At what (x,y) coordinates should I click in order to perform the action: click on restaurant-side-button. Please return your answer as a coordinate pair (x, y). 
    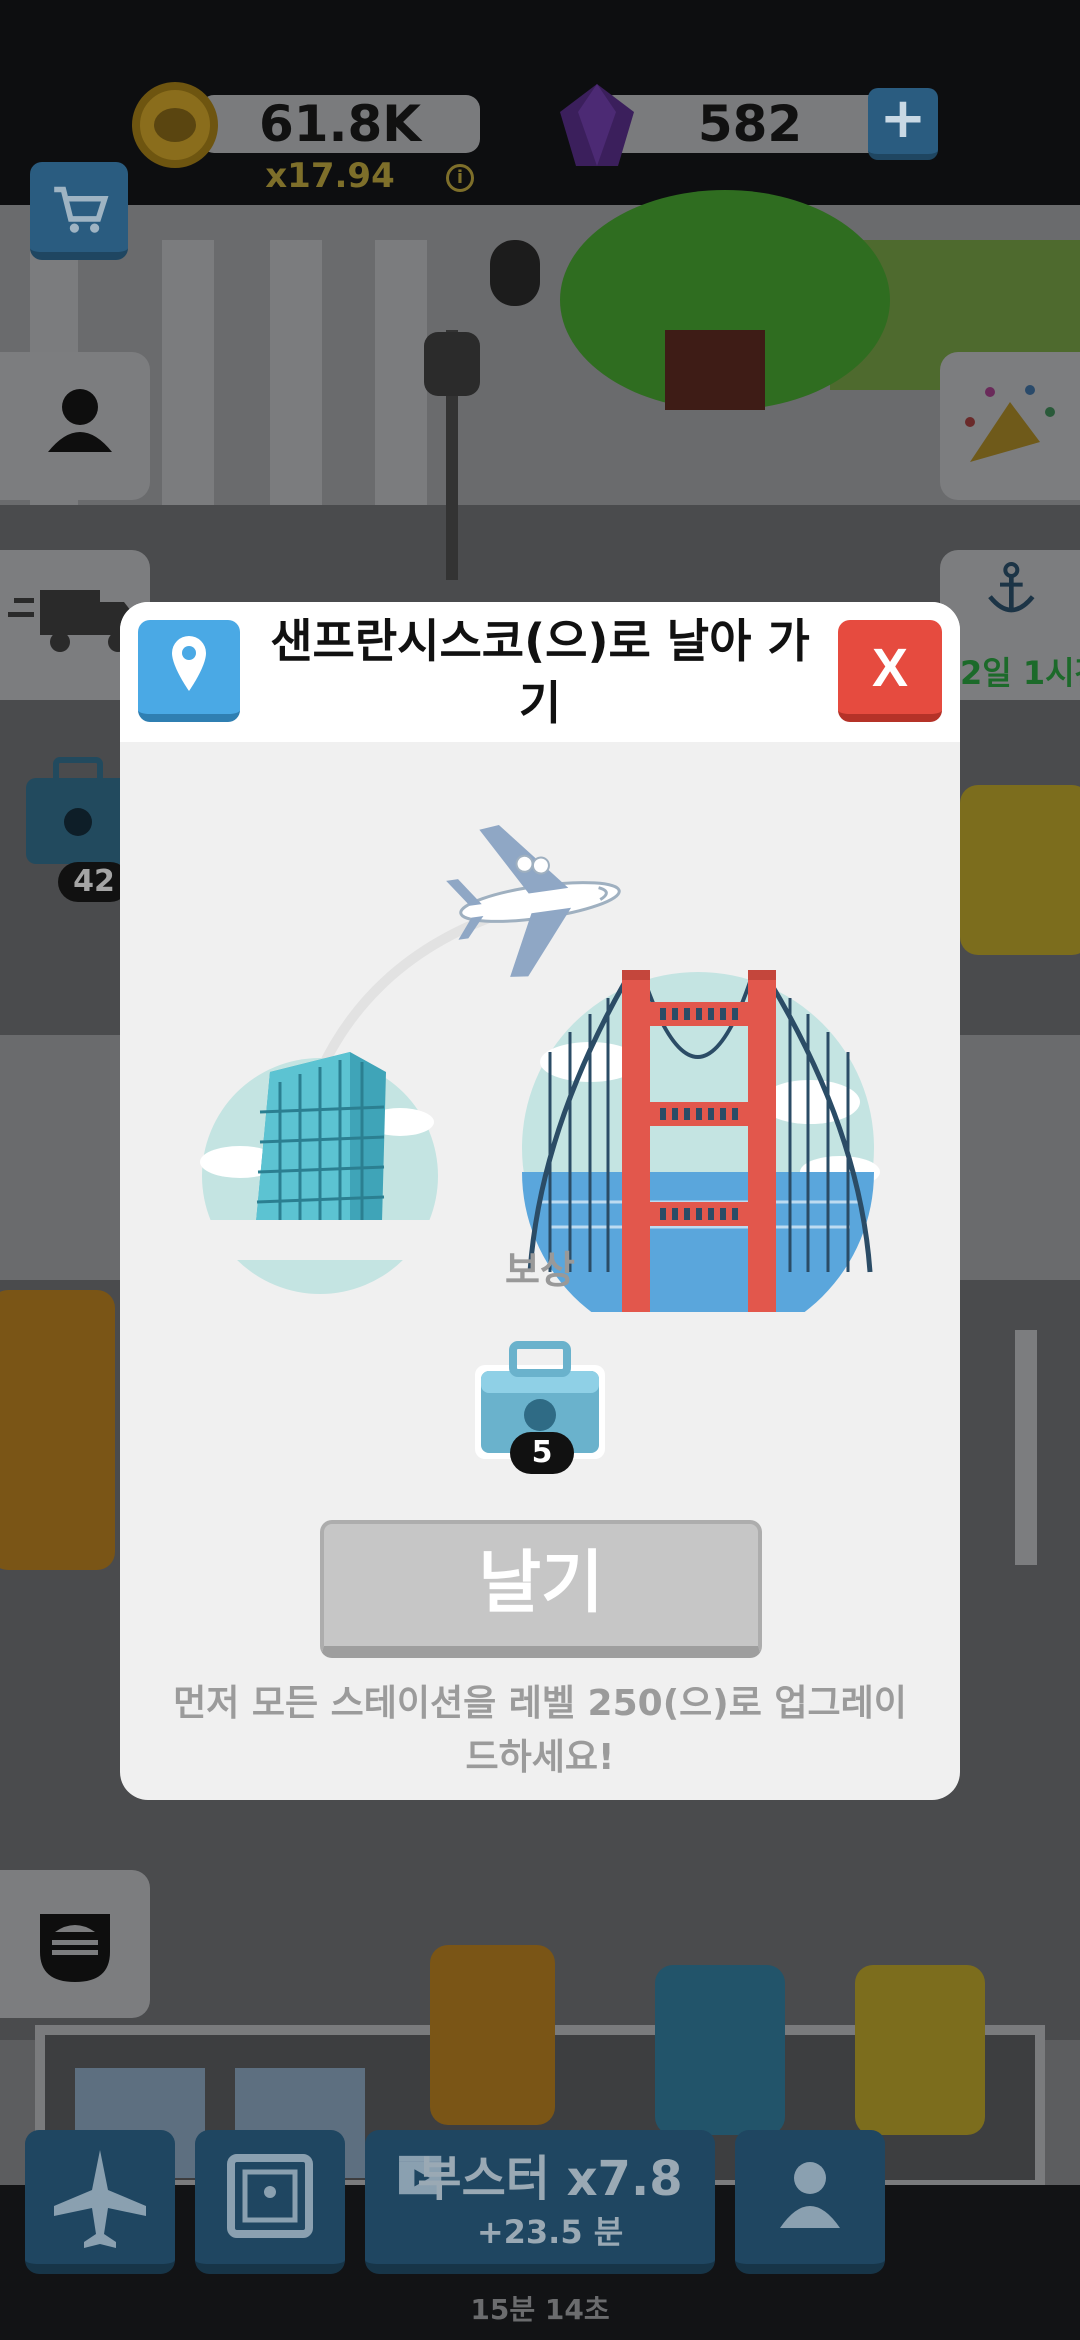
    Looking at the image, I should click on (75, 1944).